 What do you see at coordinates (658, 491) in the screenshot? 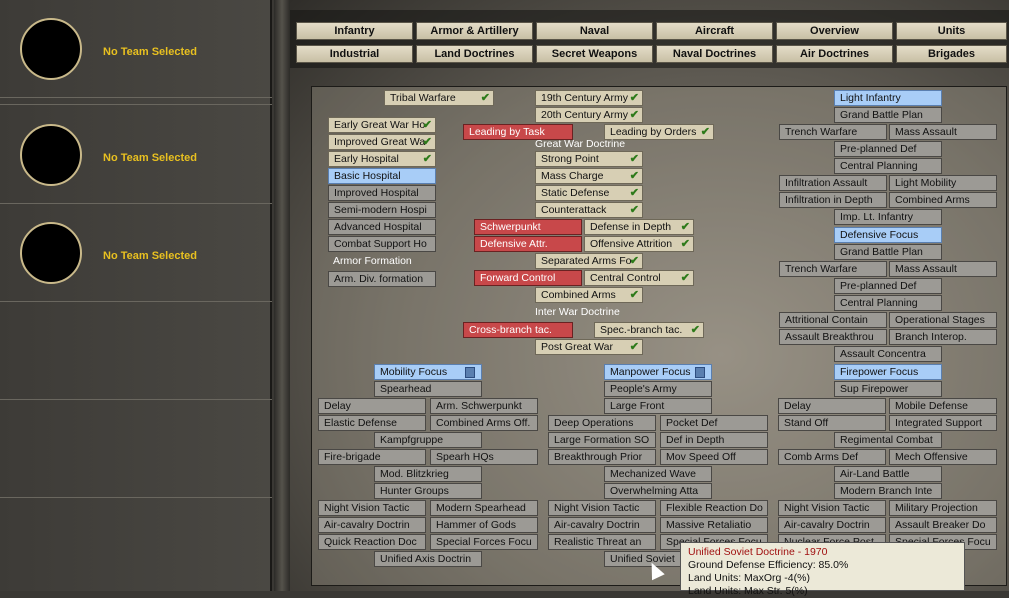
I see `tech-node-overwhelm: Overwhelming Atta` at bounding box center [658, 491].